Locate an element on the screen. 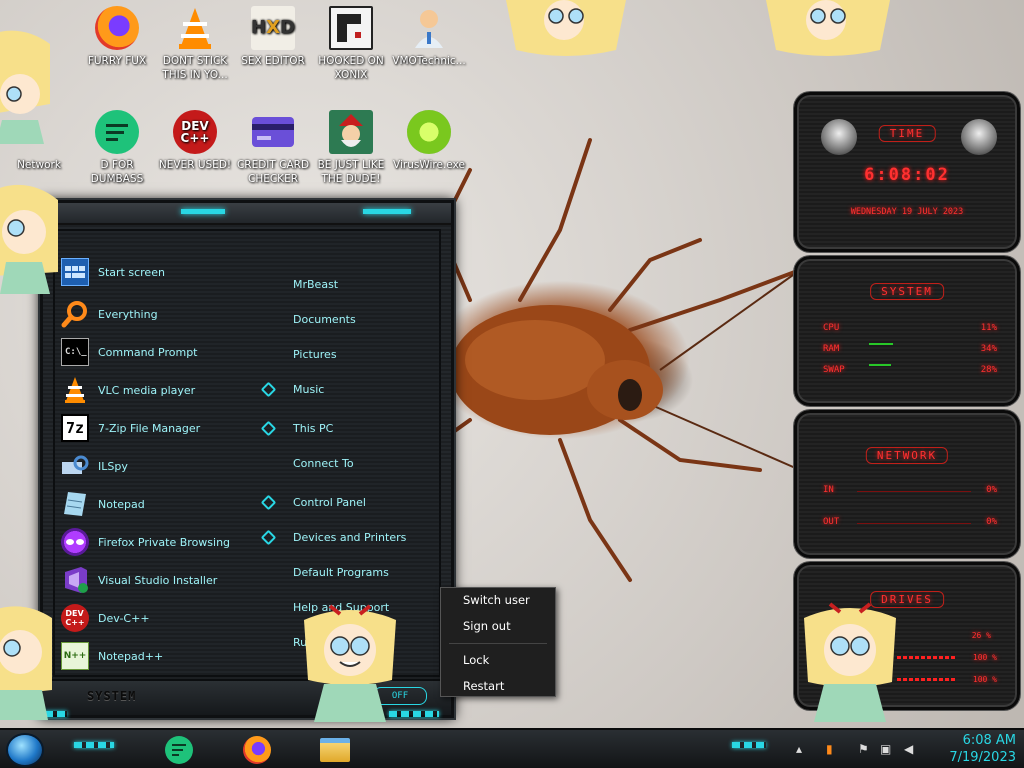 This screenshot has width=1024, height=768. network-in-value: 0% is located at coordinates (991, 490).